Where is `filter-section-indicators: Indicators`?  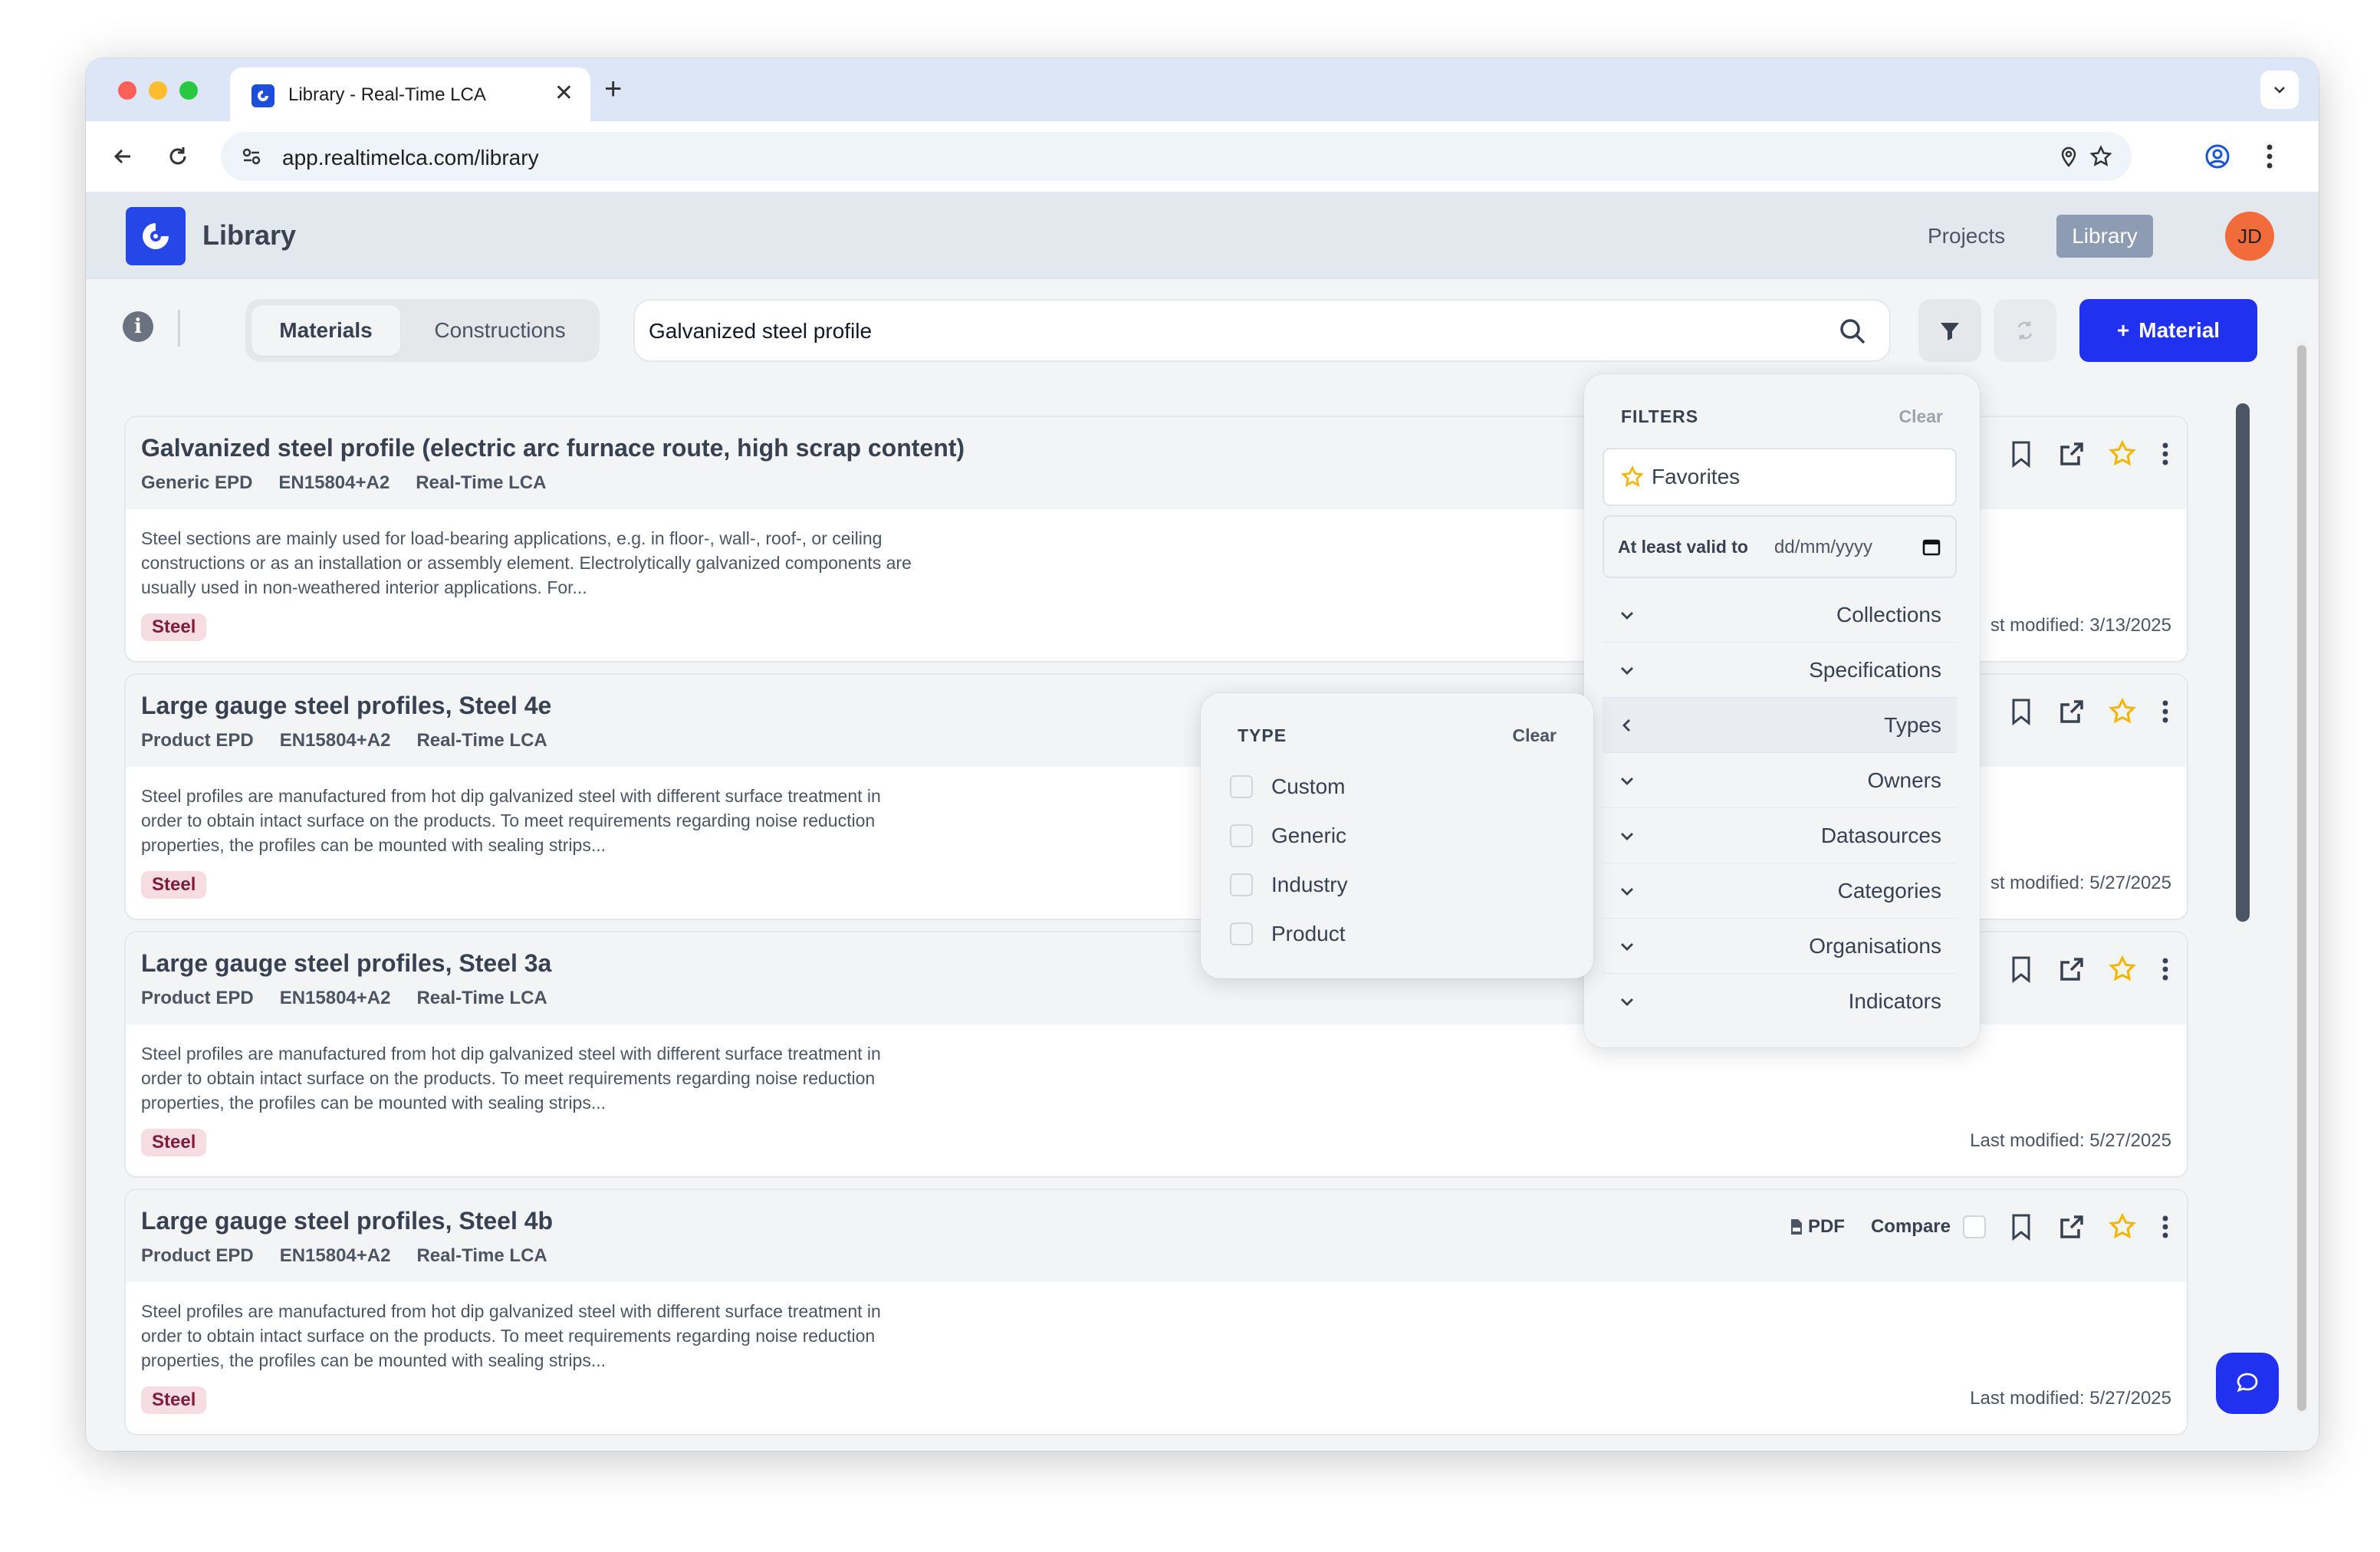 filter-section-indicators: Indicators is located at coordinates (1780, 1002).